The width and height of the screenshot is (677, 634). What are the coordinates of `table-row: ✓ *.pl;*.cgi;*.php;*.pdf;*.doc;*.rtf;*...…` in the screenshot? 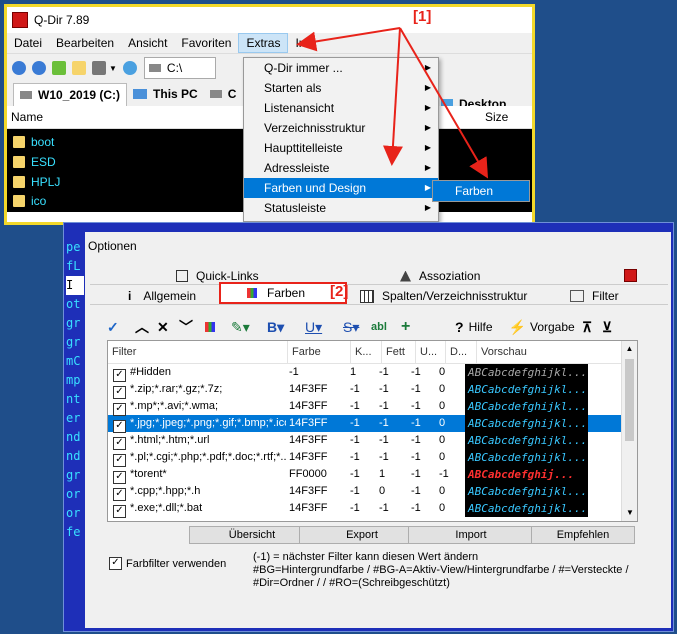 It's located at (372, 458).